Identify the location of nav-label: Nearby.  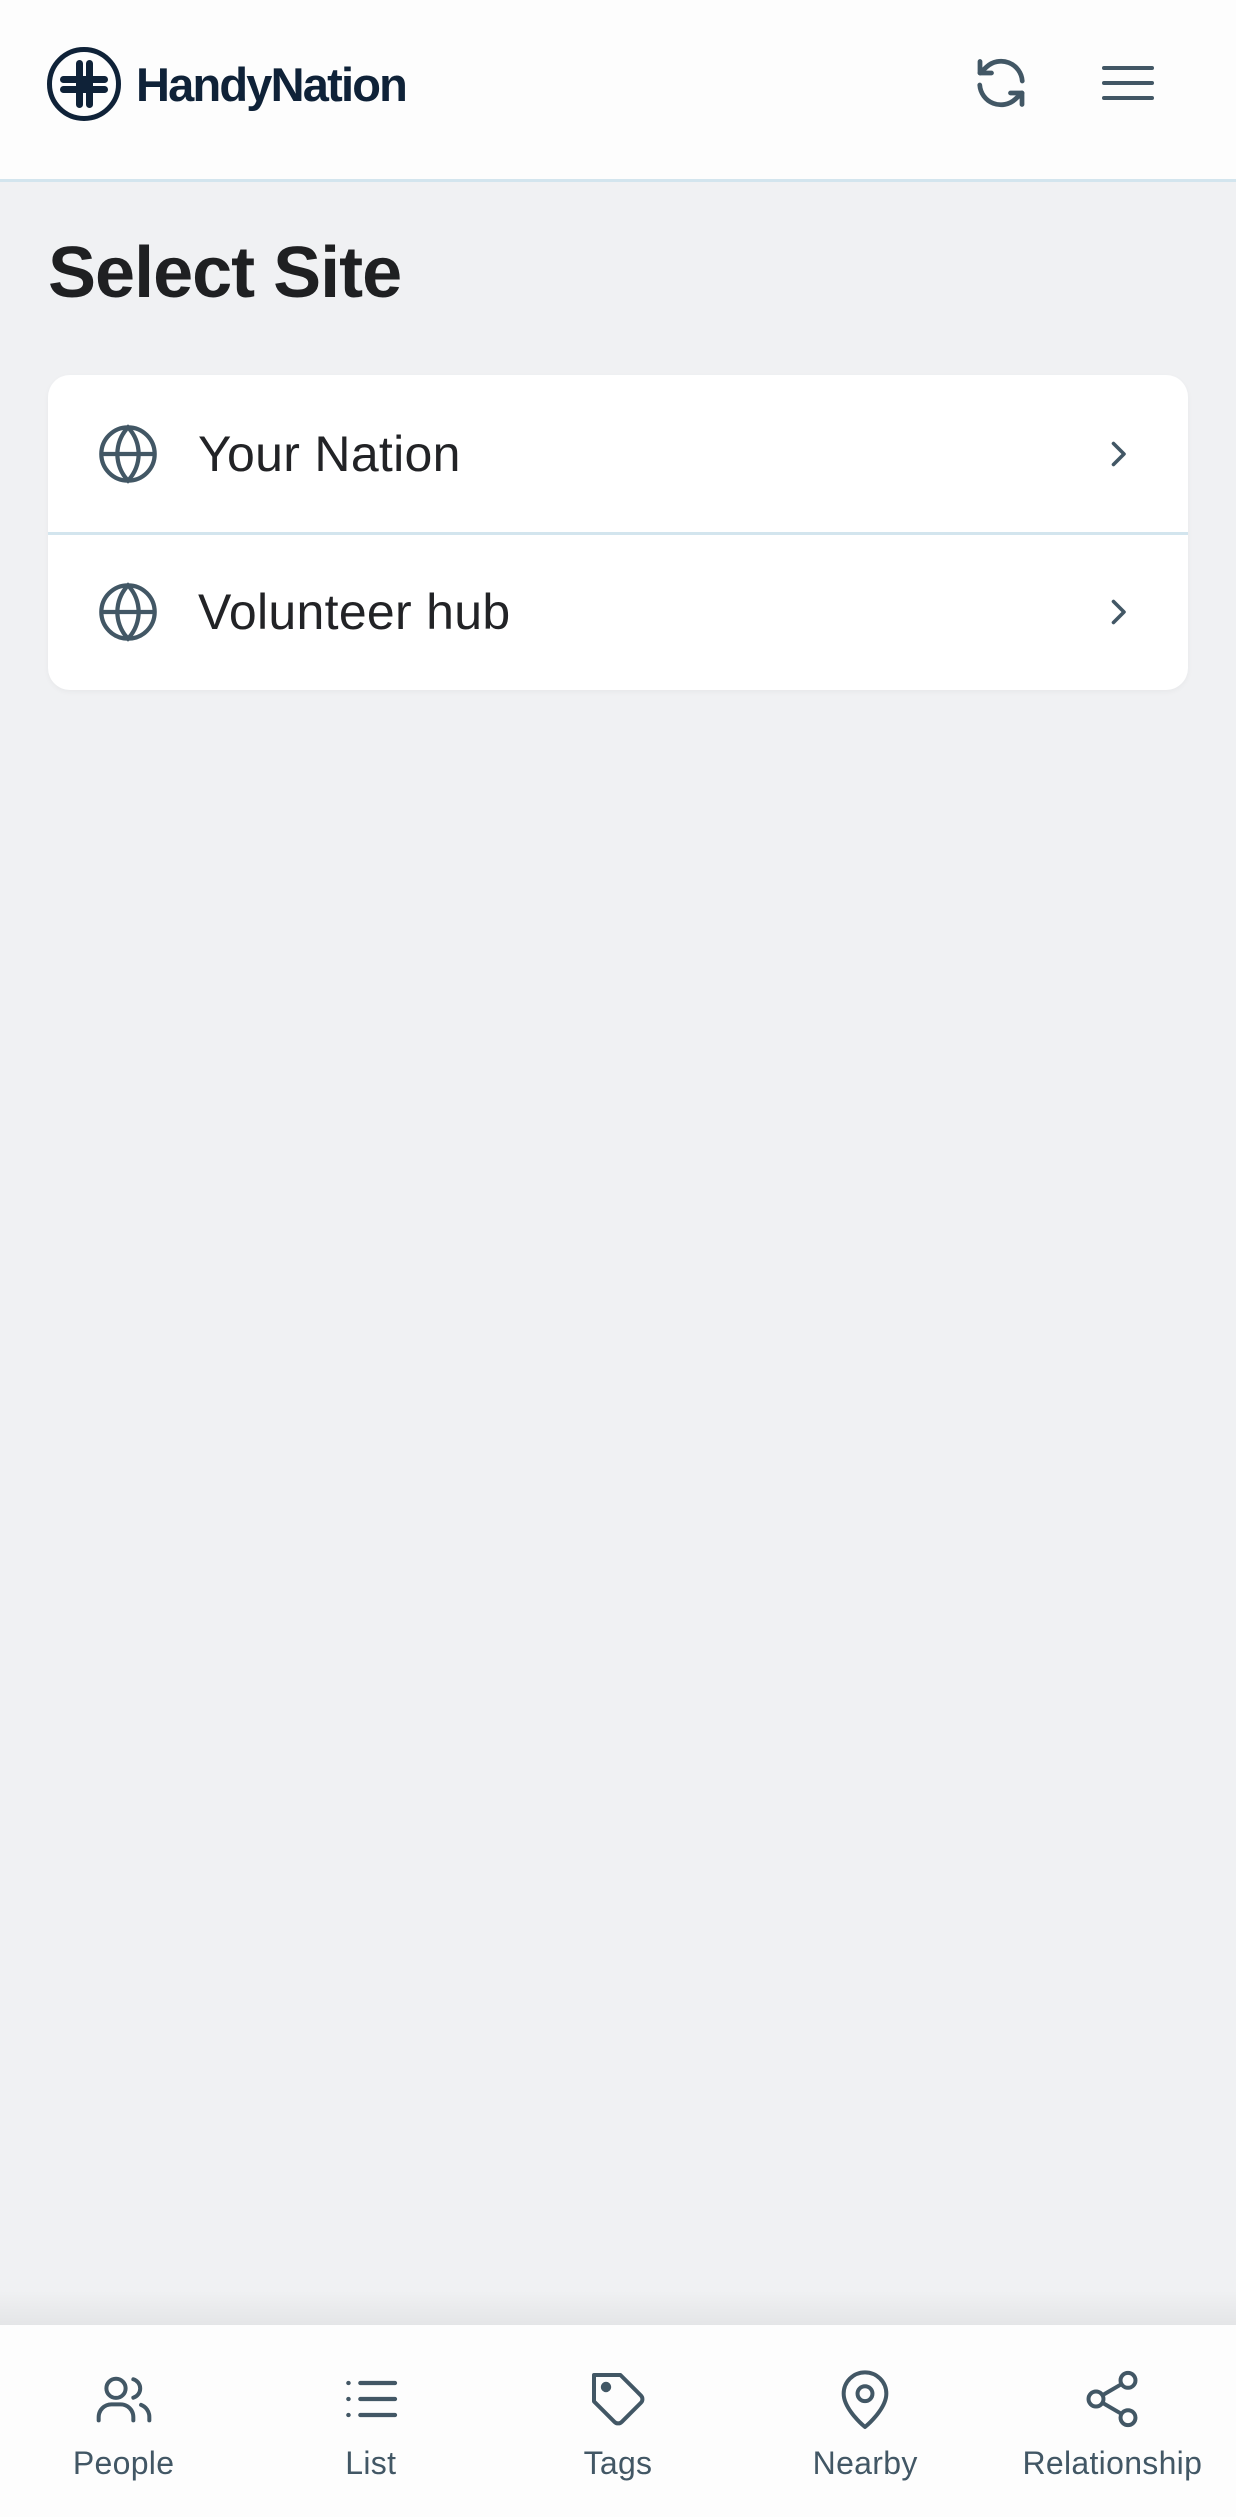
(865, 2463).